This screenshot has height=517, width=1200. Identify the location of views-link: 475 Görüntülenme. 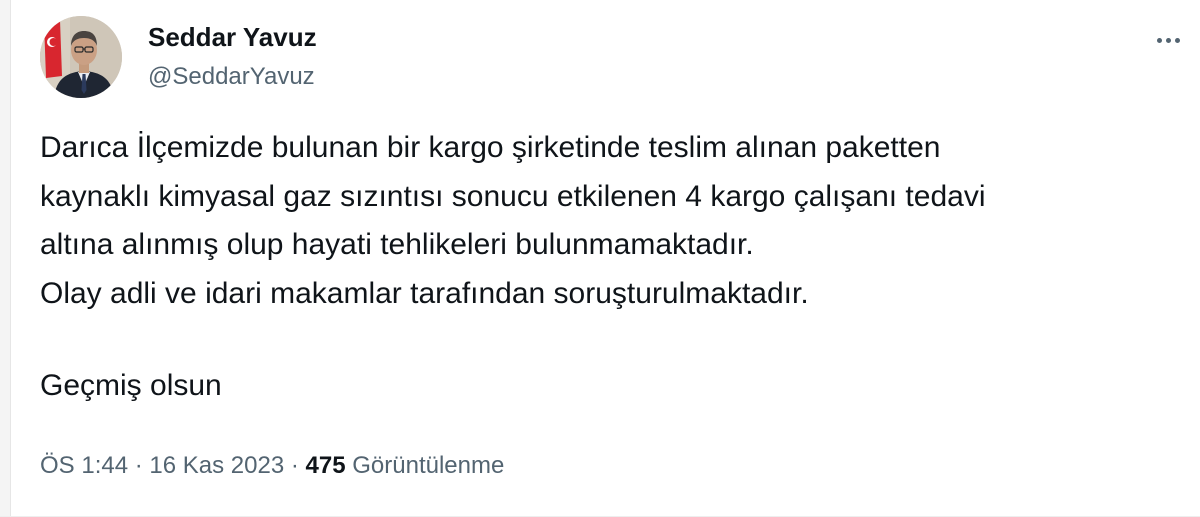
(405, 465).